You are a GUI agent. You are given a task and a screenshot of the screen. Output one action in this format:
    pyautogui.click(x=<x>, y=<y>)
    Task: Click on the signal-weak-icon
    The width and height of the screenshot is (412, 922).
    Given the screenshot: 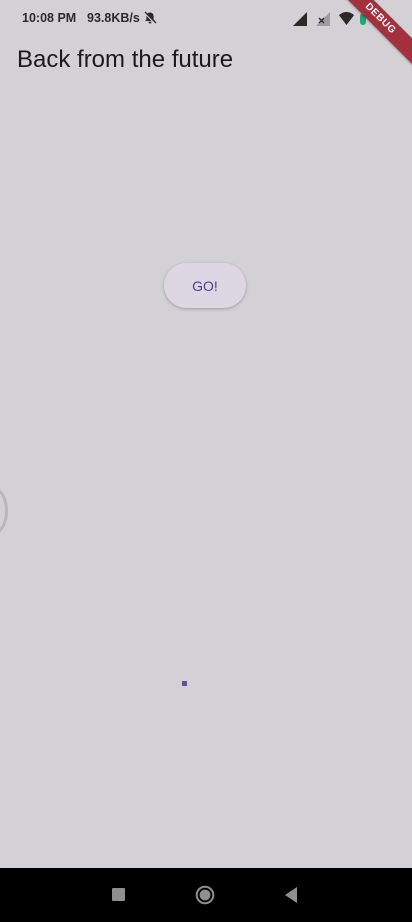 What is the action you would take?
    pyautogui.click(x=323, y=19)
    